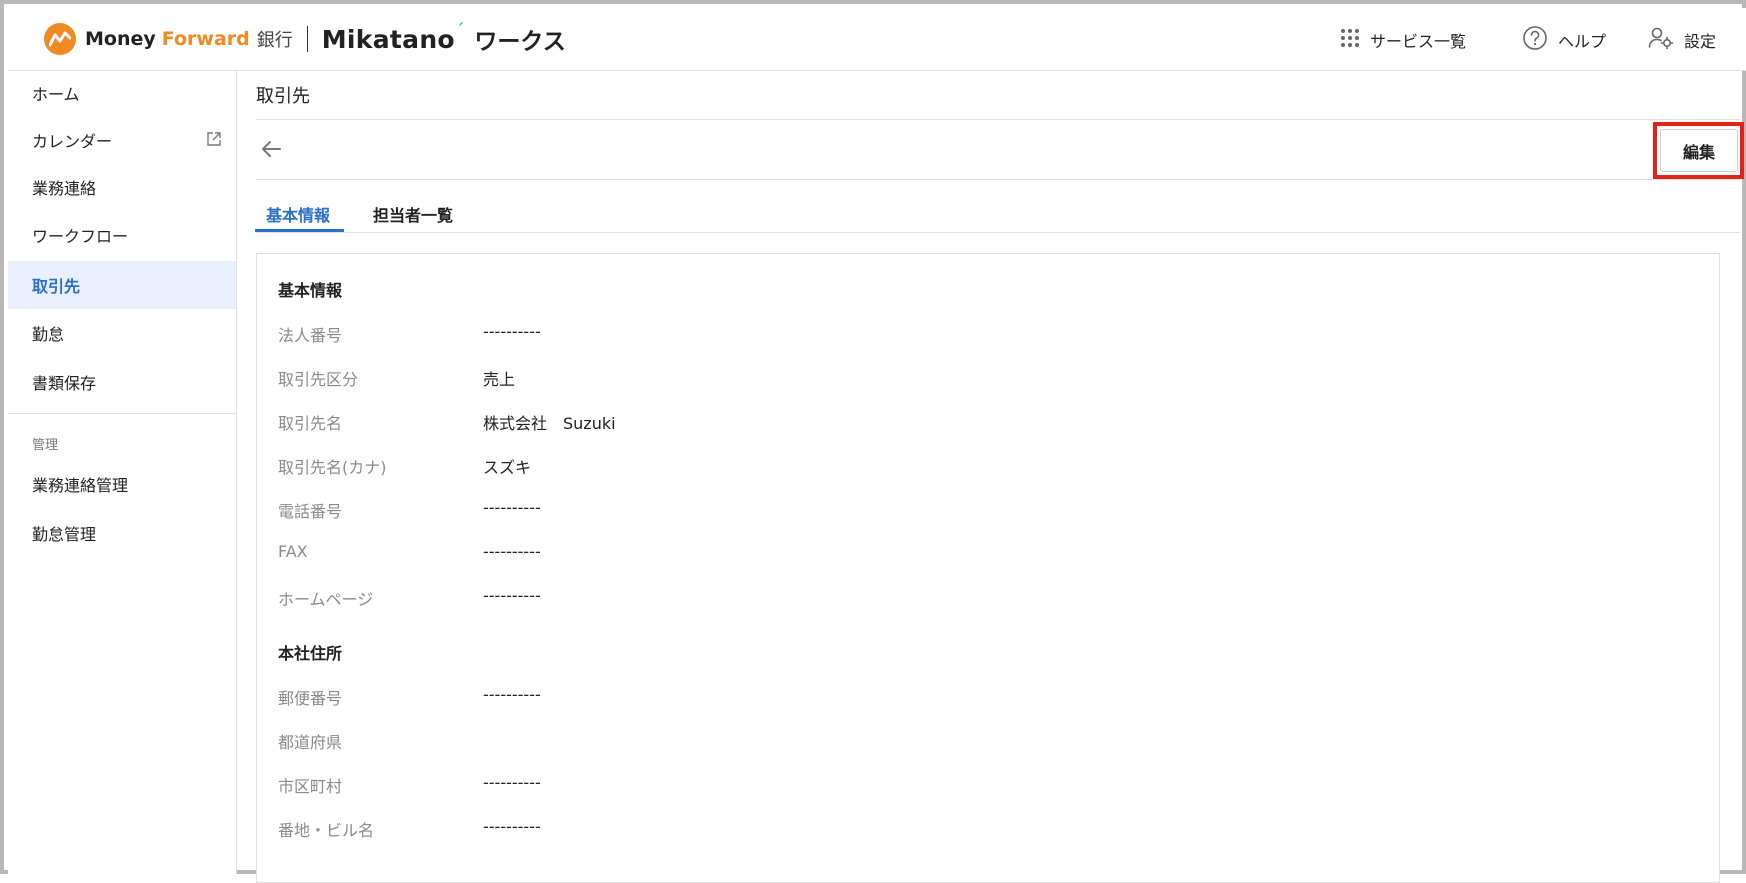 The width and height of the screenshot is (1746, 883). Describe the element at coordinates (1535, 40) in the screenshot. I see `question-circle-icon` at that location.